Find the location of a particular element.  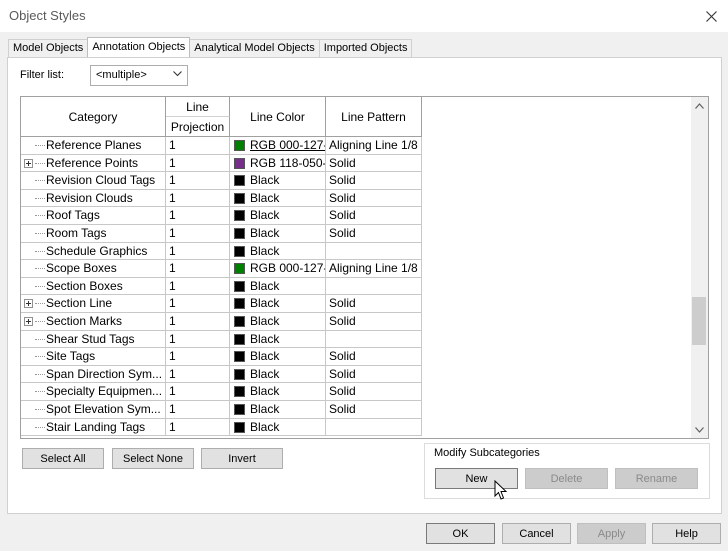

table-row: Revision Clouds 1 Black Solid is located at coordinates (221, 198).